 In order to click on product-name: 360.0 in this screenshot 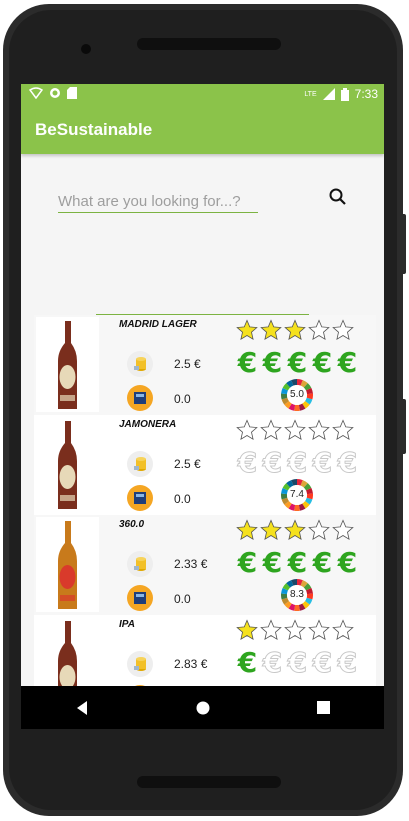, I will do `click(132, 524)`.